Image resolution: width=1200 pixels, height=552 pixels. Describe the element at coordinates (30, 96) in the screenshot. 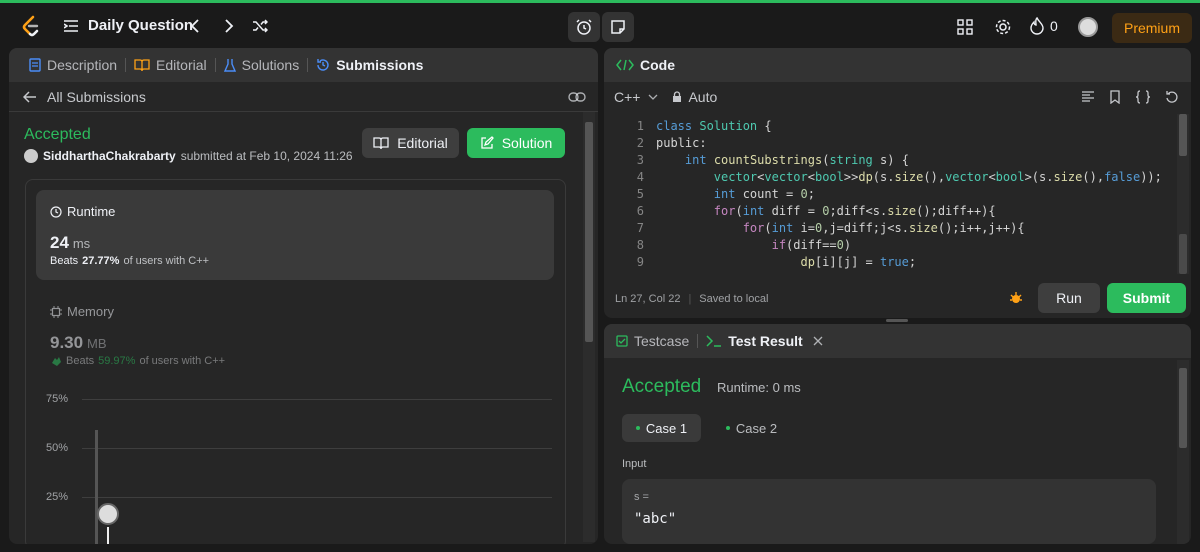

I see `arrow-left-icon` at that location.